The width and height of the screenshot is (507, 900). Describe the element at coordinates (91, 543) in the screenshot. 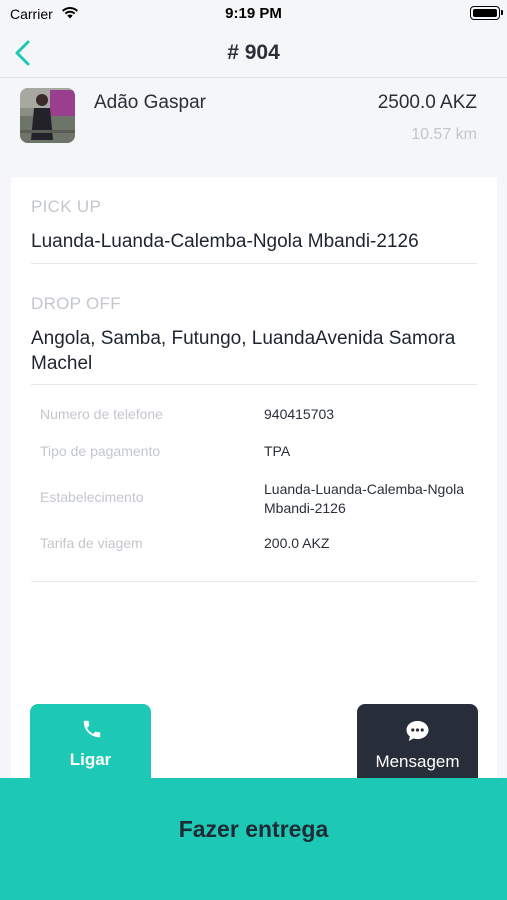

I see `trip-fare-label: Tarifa de viagem` at that location.